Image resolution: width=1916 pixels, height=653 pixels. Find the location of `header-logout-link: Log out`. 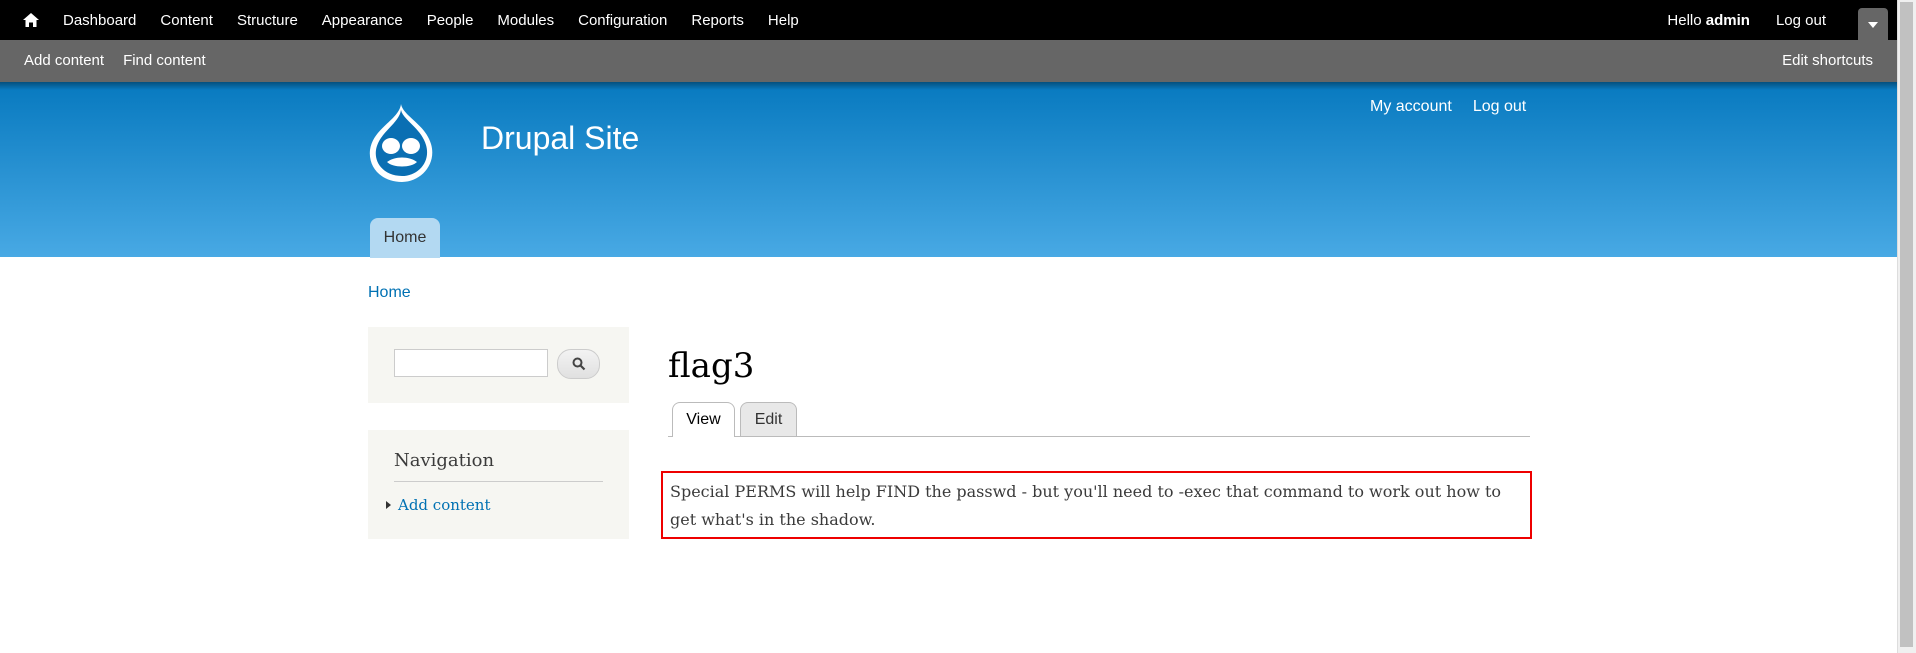

header-logout-link: Log out is located at coordinates (1499, 107).